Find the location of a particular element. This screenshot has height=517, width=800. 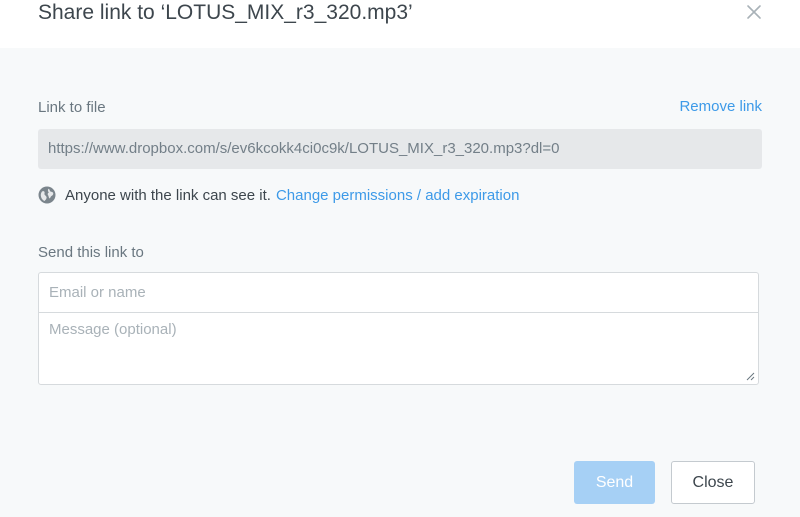

close-button: Close is located at coordinates (713, 482).